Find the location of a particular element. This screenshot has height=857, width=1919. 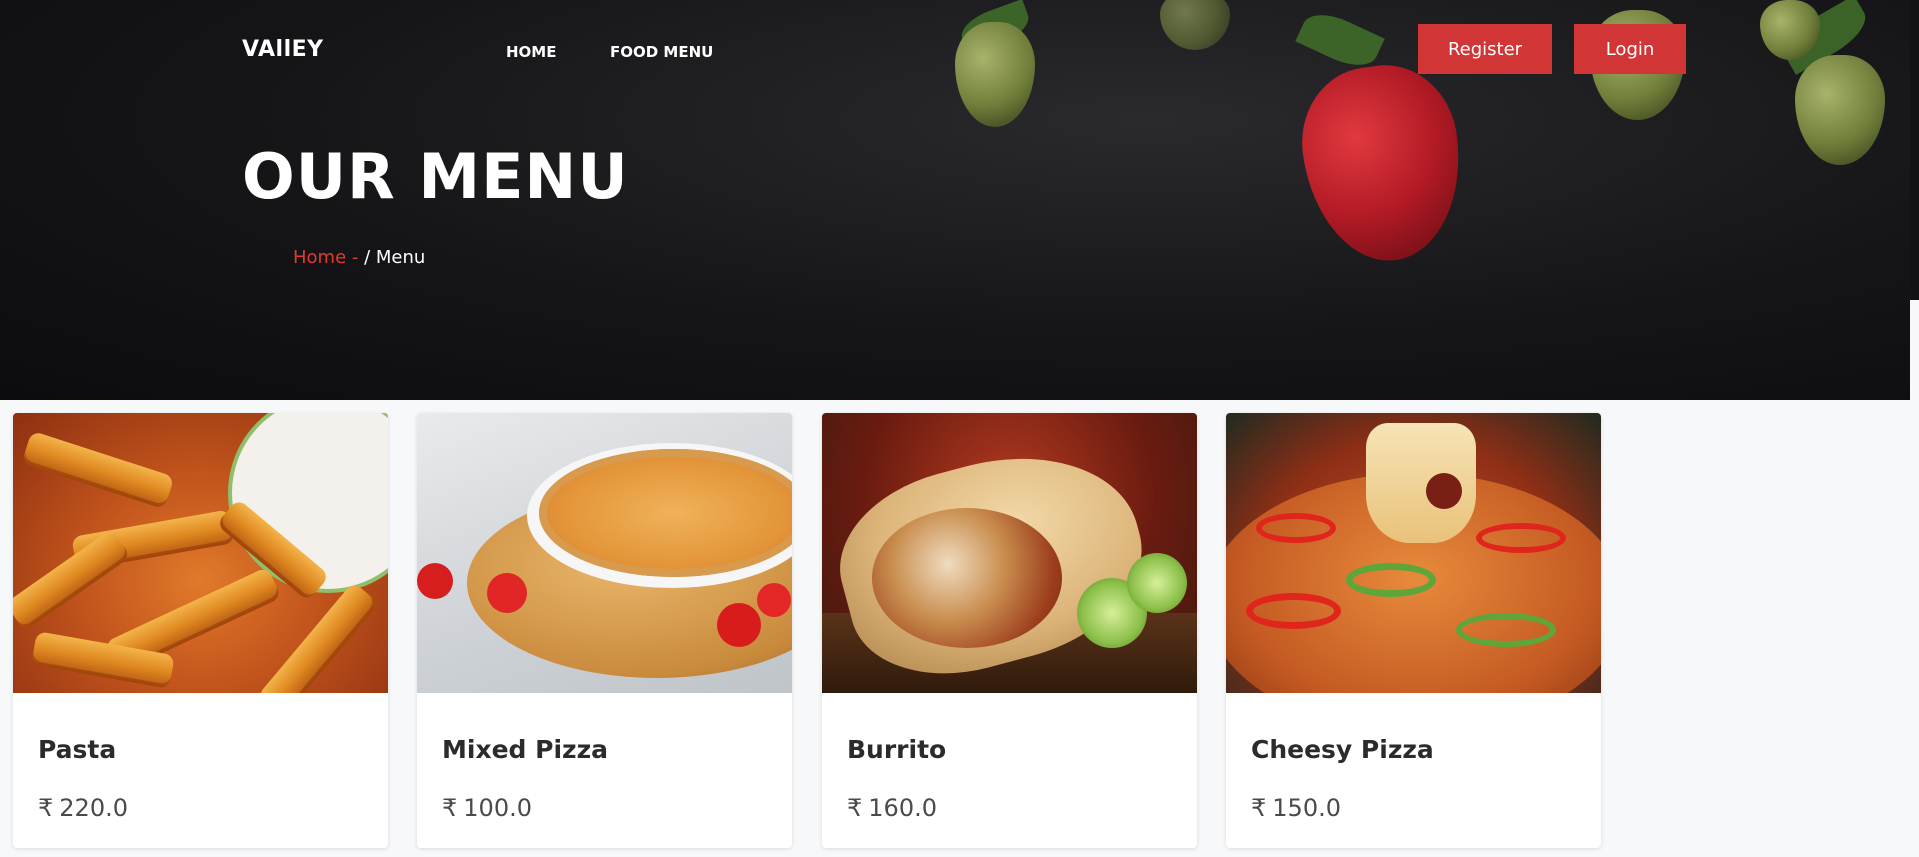

menu-card: Pasta ₹220.0 is located at coordinates (200, 630).